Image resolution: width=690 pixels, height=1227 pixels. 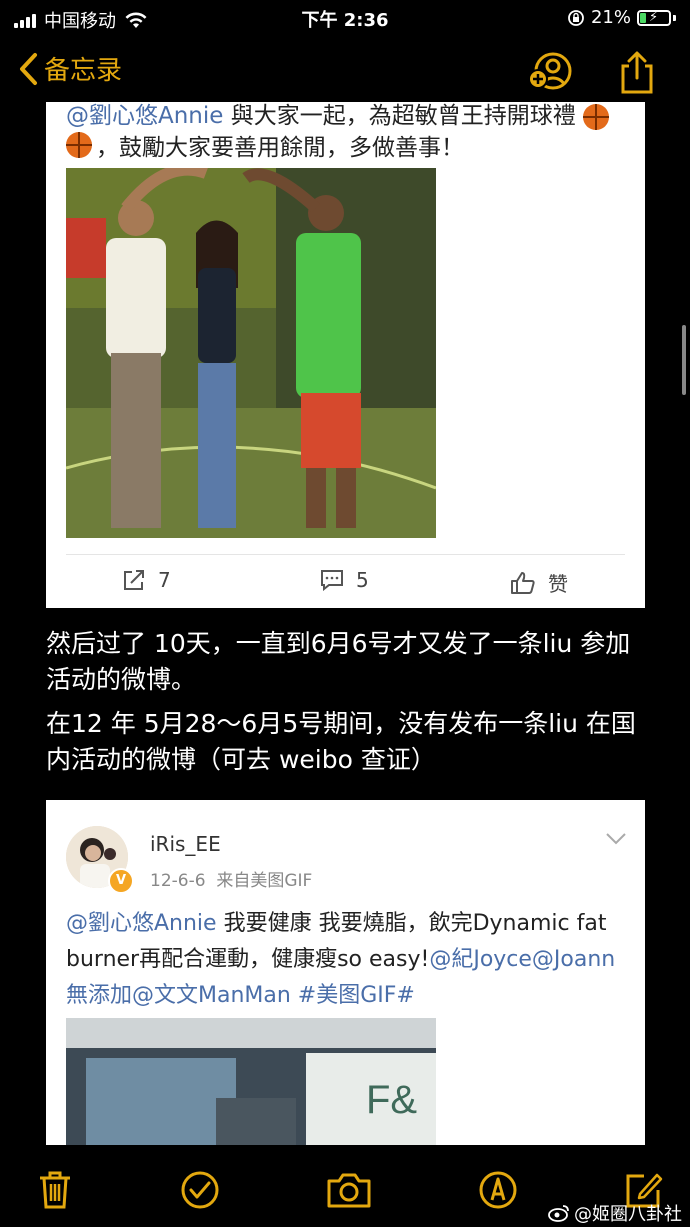 I want to click on status-right: 21% ⚡, so click(x=621, y=17).